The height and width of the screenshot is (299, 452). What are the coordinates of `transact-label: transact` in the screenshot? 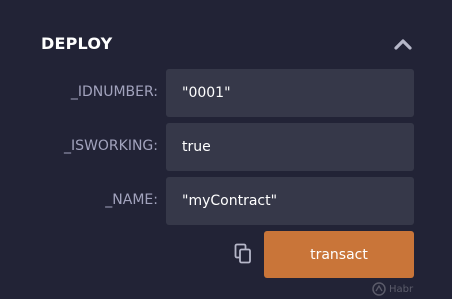 It's located at (339, 254).